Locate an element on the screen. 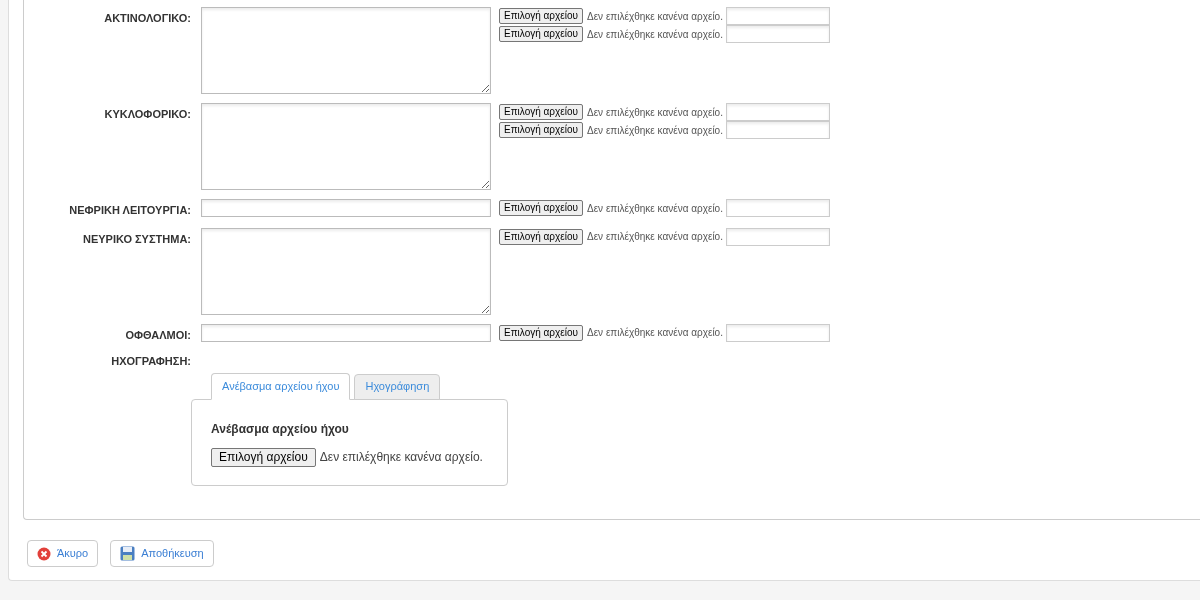 This screenshot has width=1200, height=600. cancel-button: Άκυρο is located at coordinates (63, 553).